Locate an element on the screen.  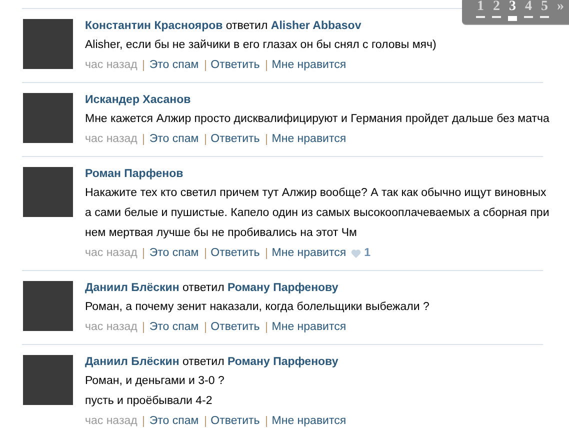
author-link: Константин Краснояров is located at coordinates (154, 26).